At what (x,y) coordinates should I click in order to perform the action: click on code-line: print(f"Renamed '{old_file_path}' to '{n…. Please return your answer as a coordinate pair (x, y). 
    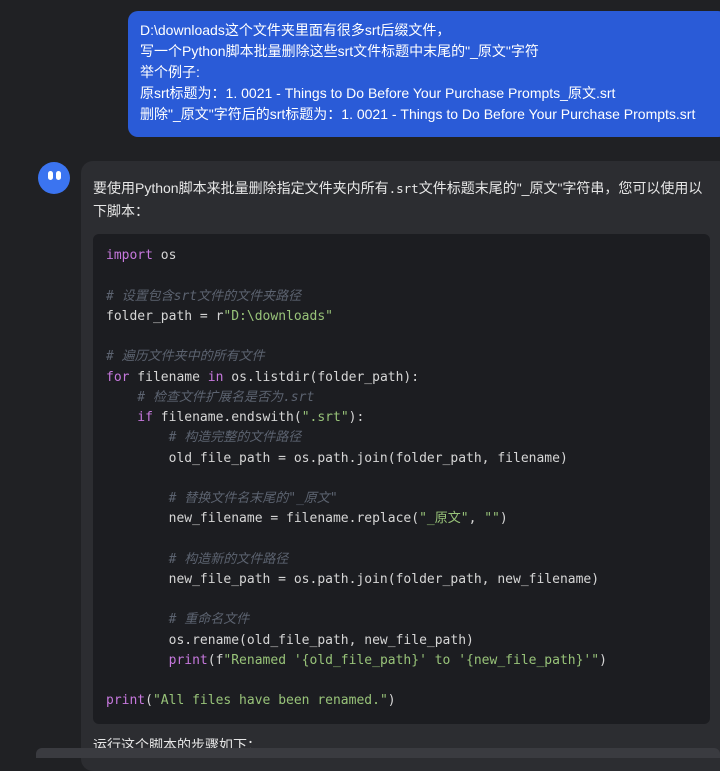
    Looking at the image, I should click on (356, 661).